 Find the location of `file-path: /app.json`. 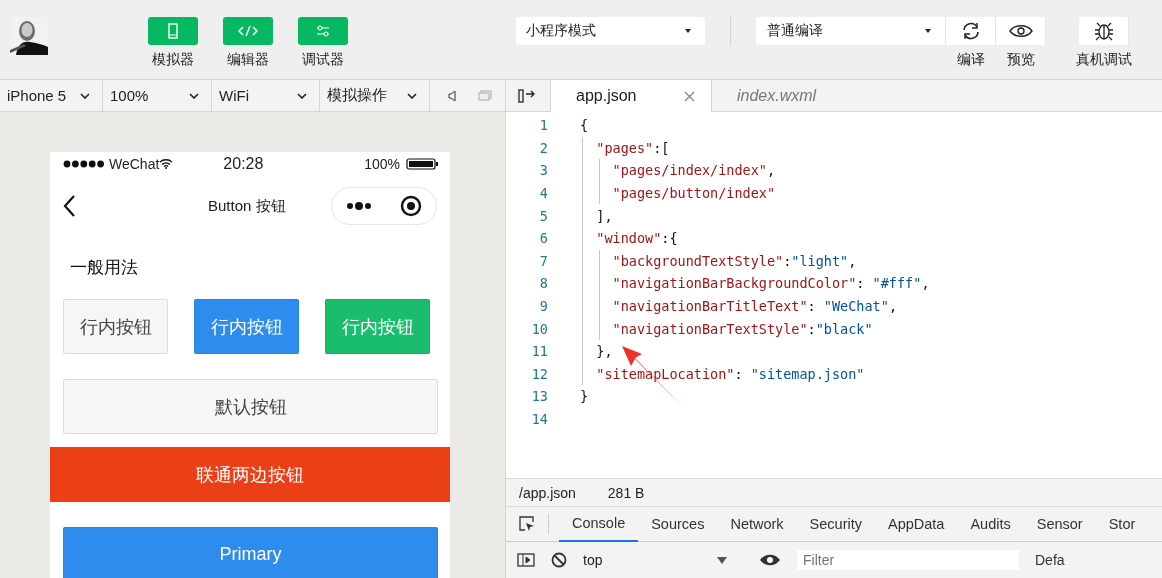

file-path: /app.json is located at coordinates (547, 492).